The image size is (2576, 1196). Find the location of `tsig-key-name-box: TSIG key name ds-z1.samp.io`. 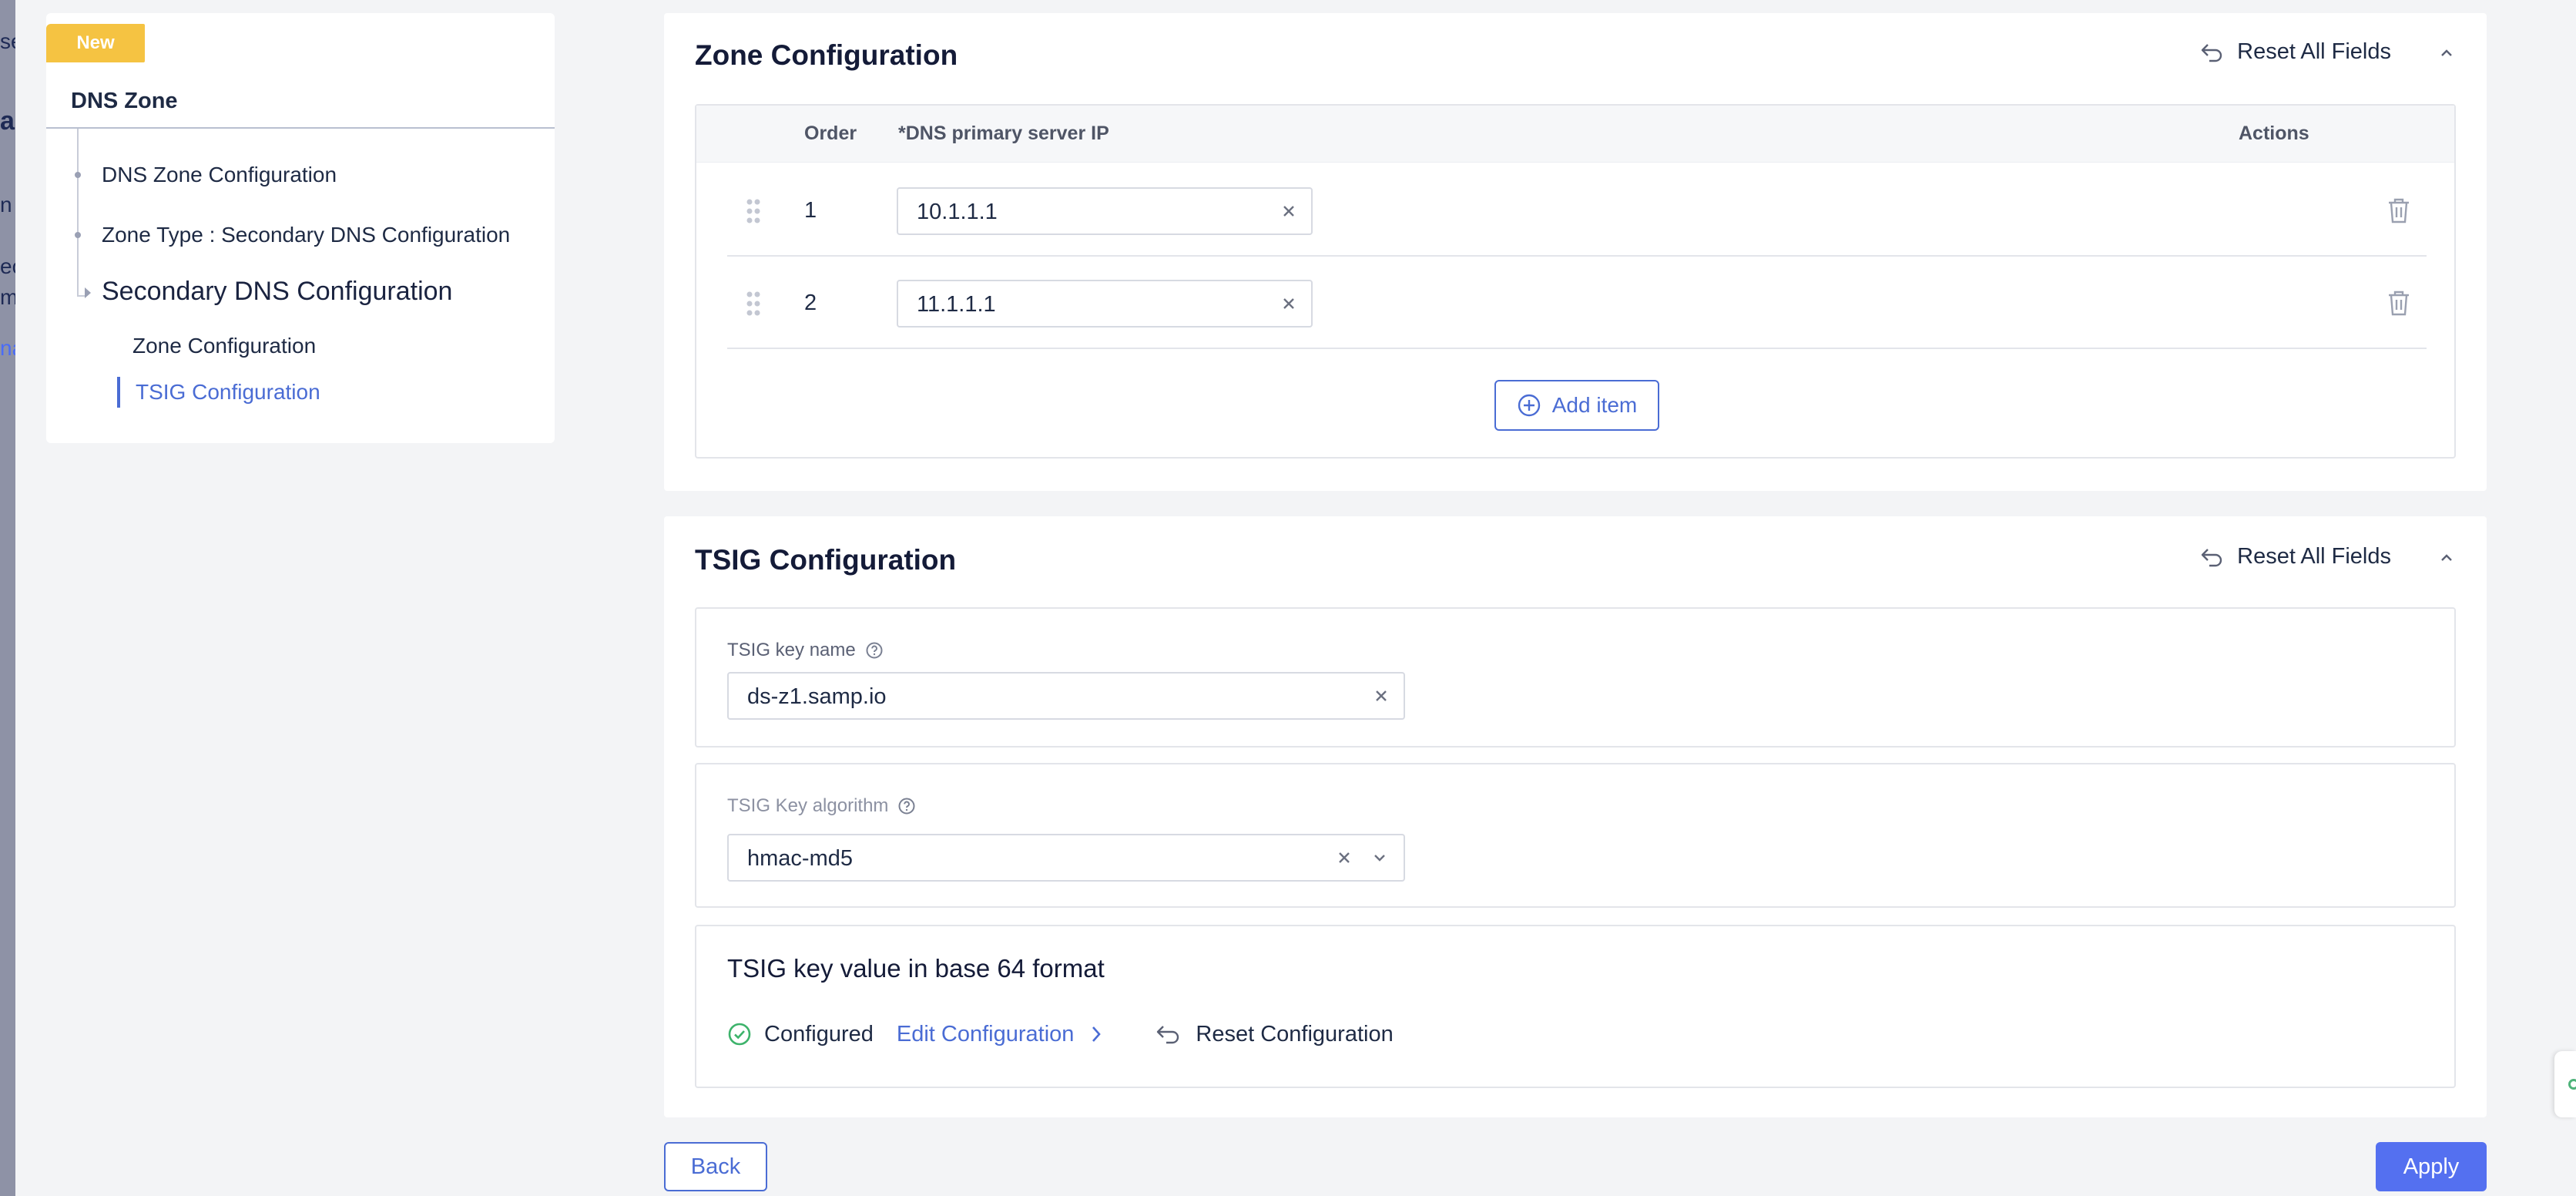

tsig-key-name-box: TSIG key name ds-z1.samp.io is located at coordinates (1575, 677).